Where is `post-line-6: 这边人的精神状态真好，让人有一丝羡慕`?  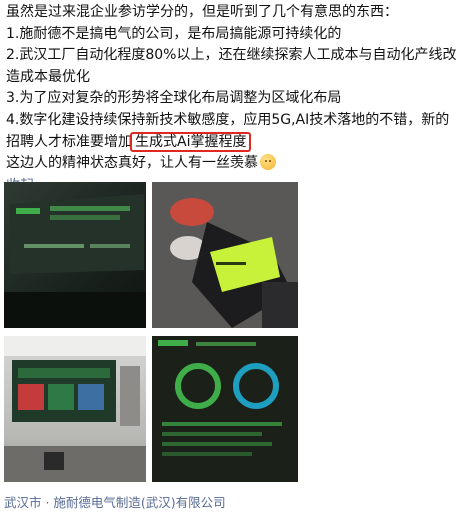 post-line-6: 这边人的精神状态真好，让人有一丝羡慕 is located at coordinates (232, 164).